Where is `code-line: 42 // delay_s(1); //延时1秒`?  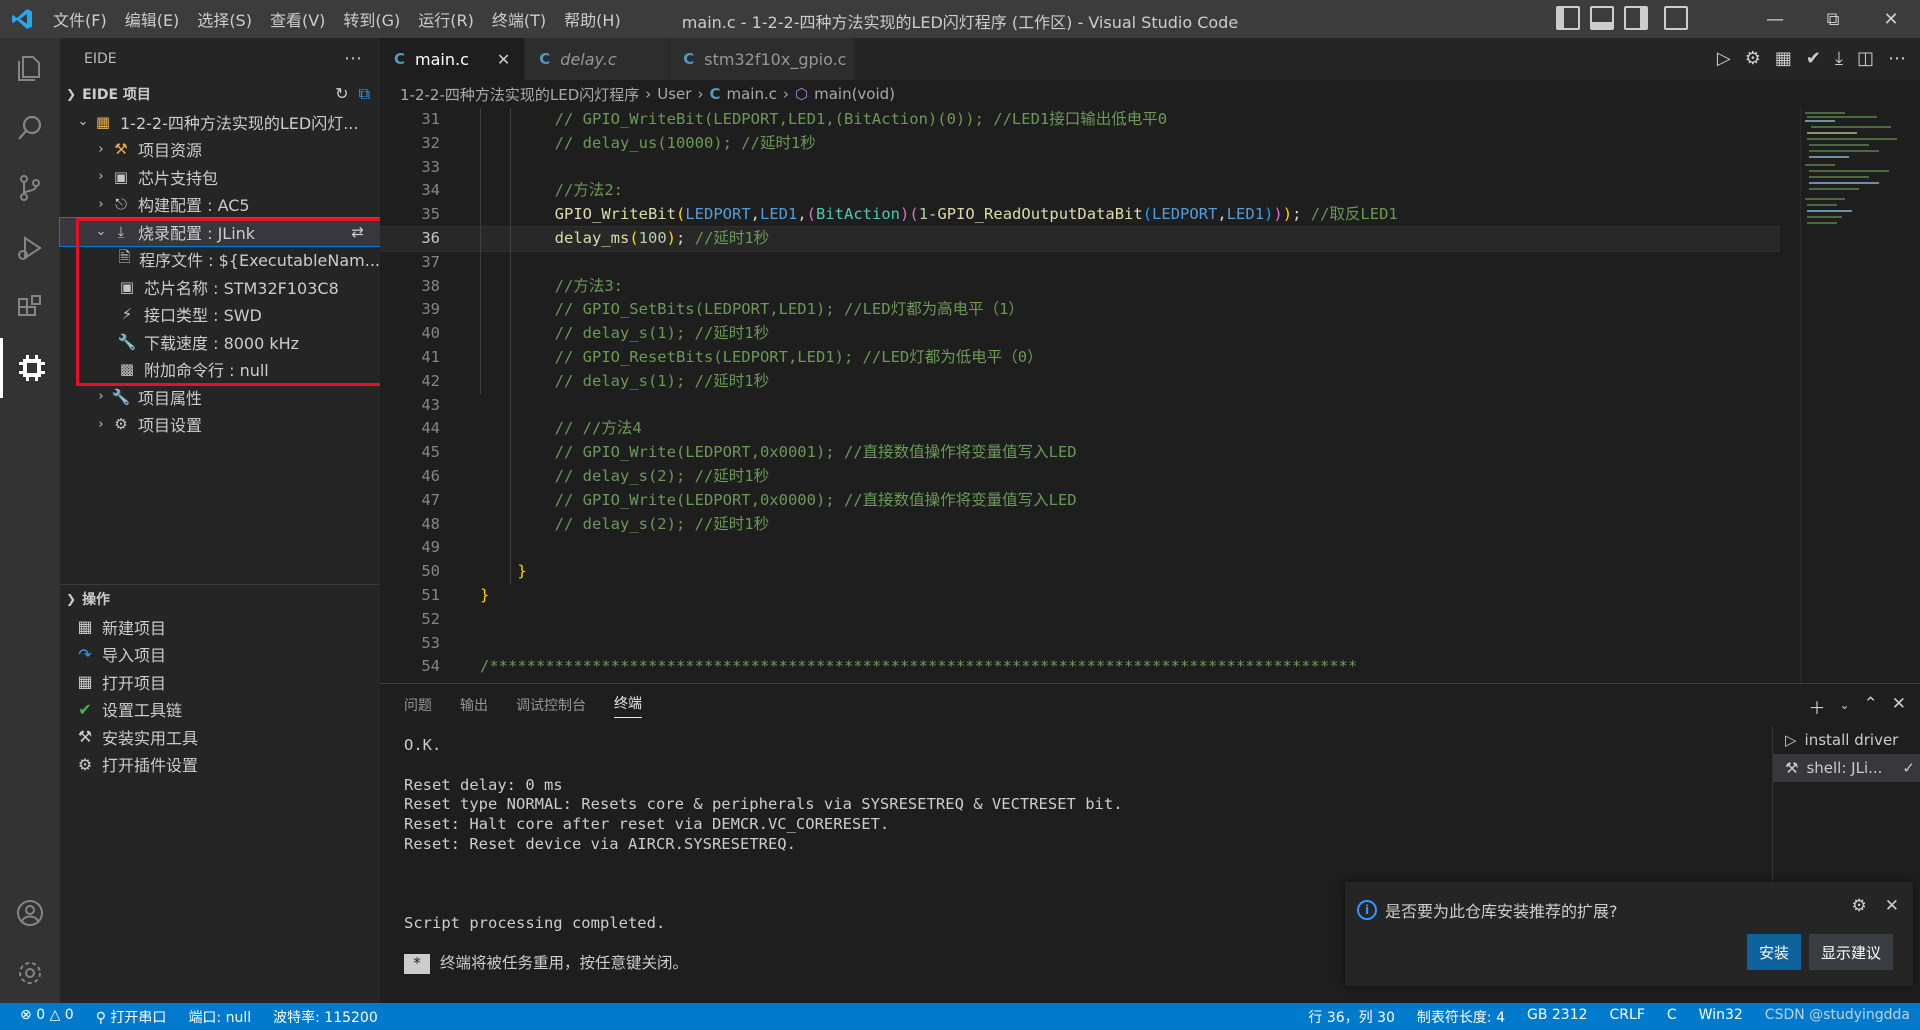 code-line: 42 // delay_s(1); //延时1秒 is located at coordinates (1080, 382).